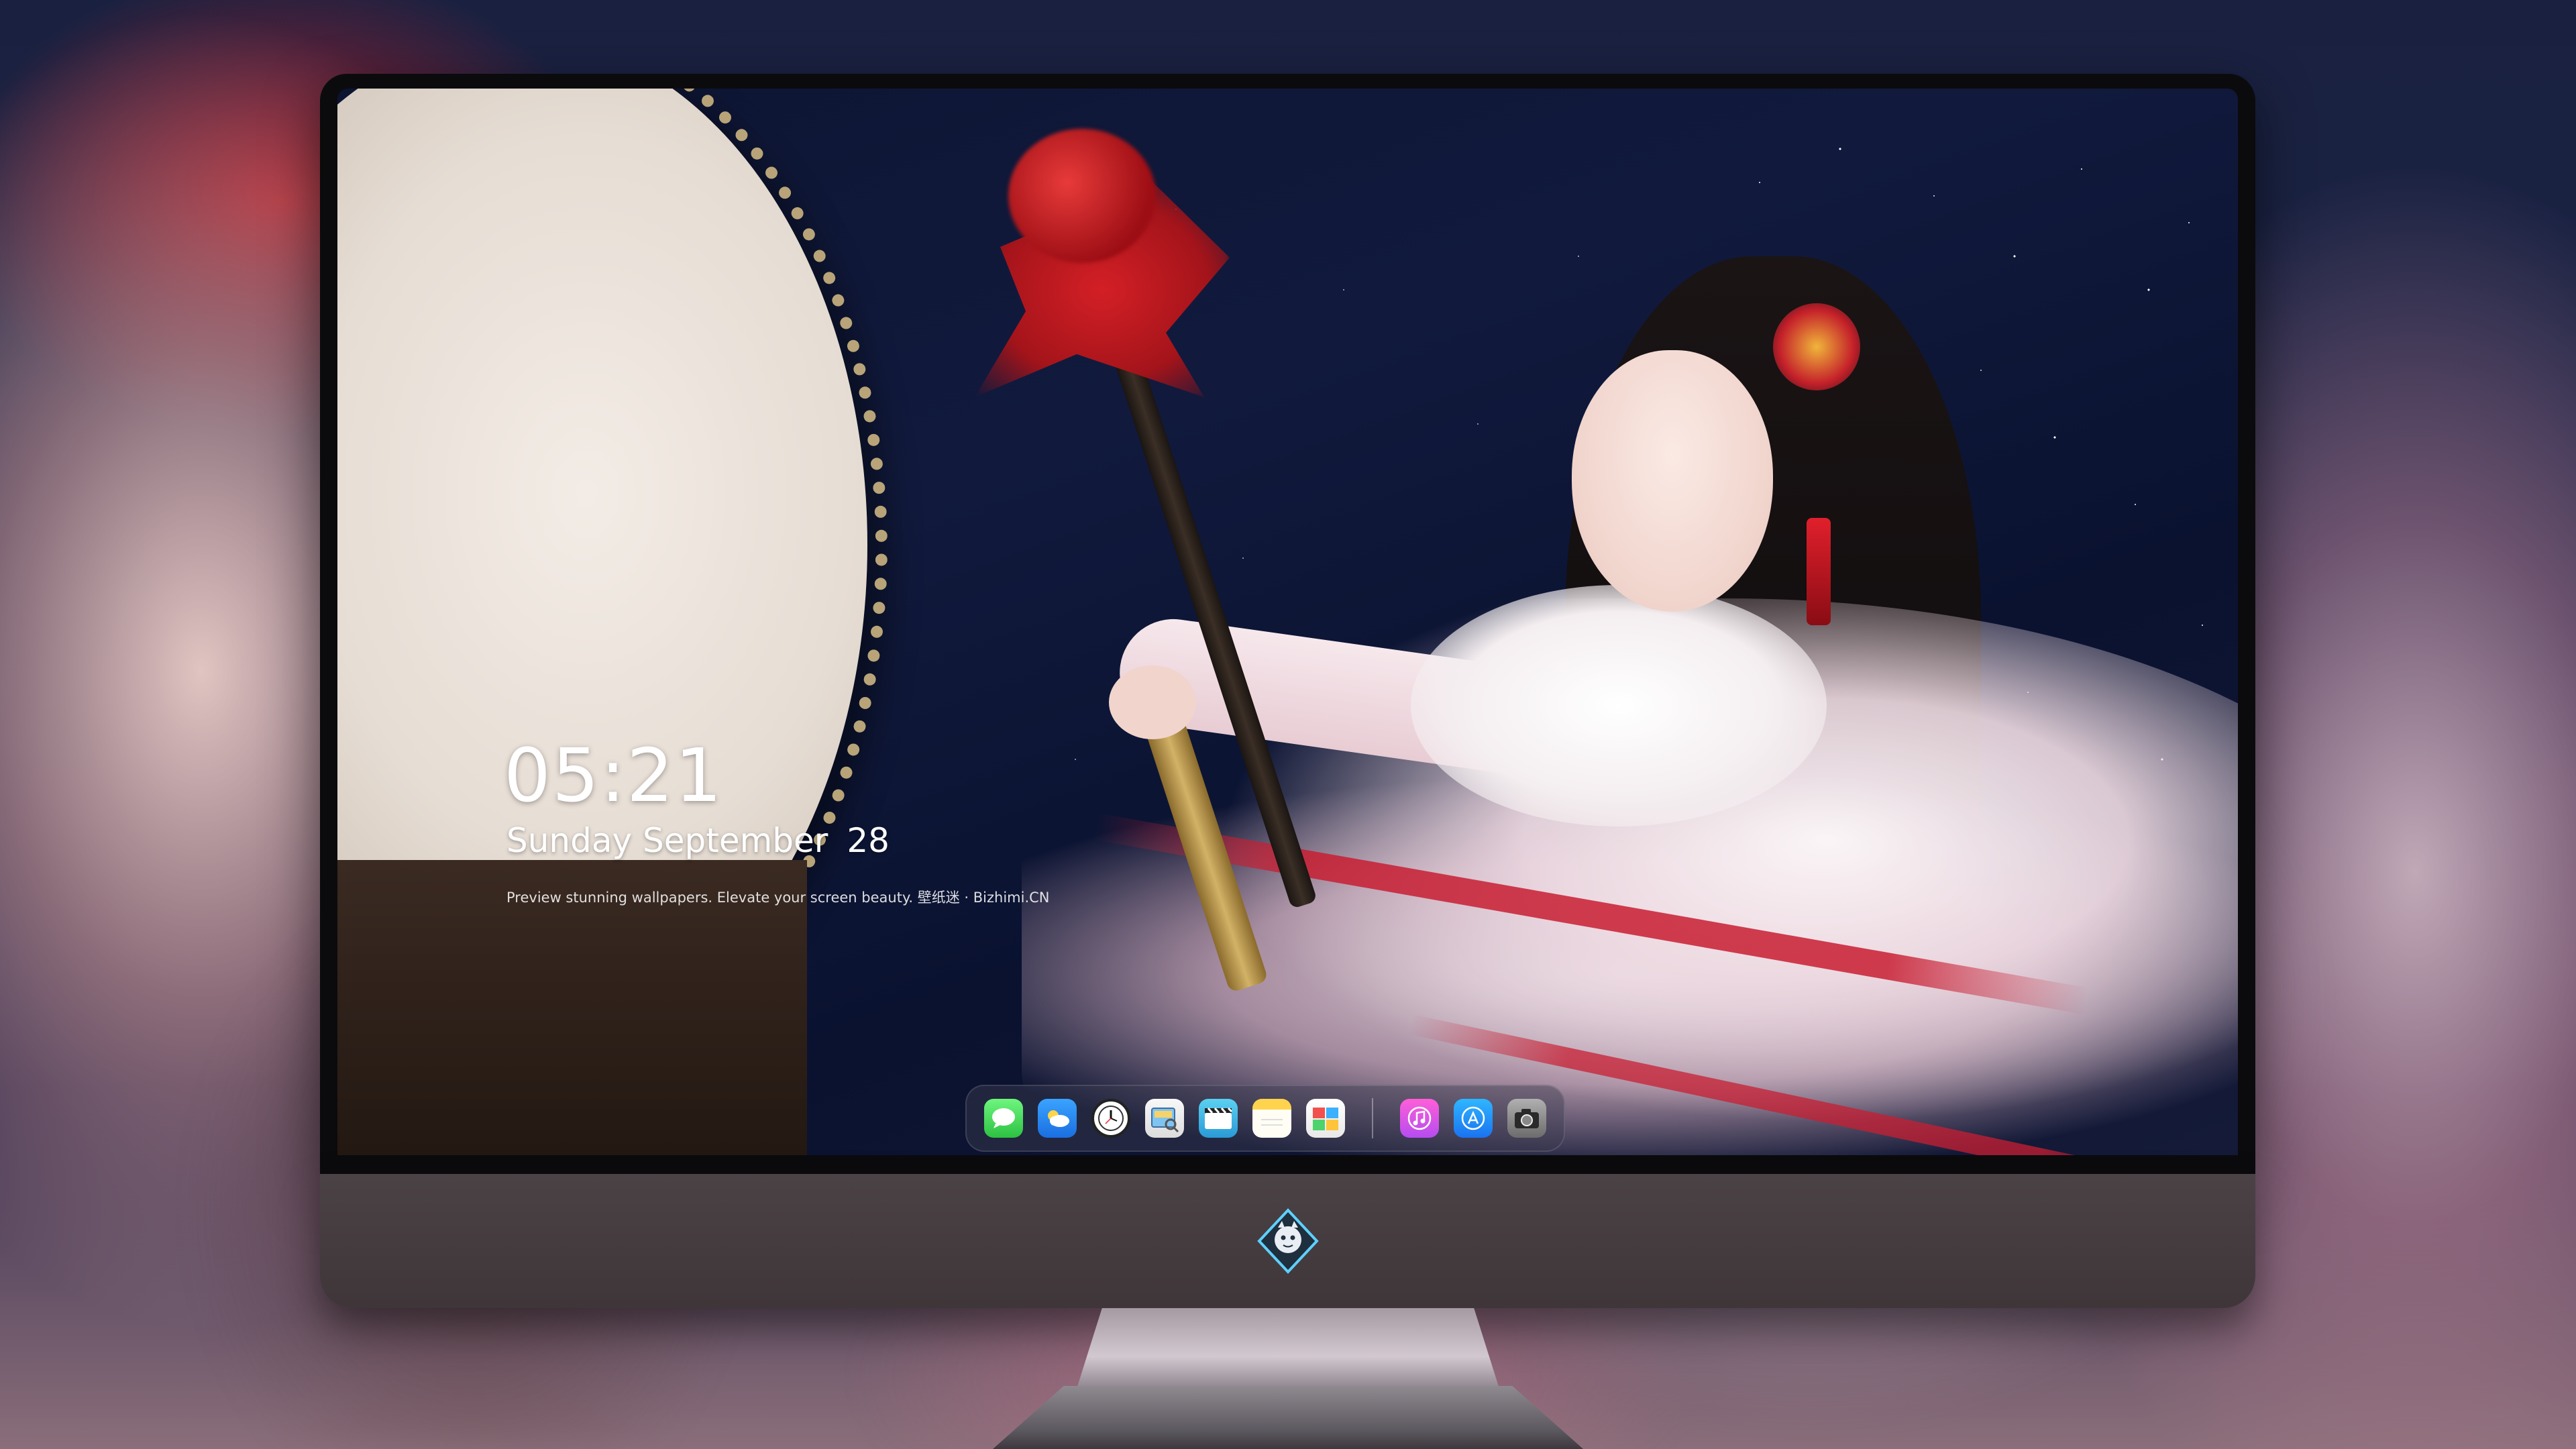 This screenshot has height=1449, width=2576. What do you see at coordinates (1372, 1118) in the screenshot?
I see `dock-separator` at bounding box center [1372, 1118].